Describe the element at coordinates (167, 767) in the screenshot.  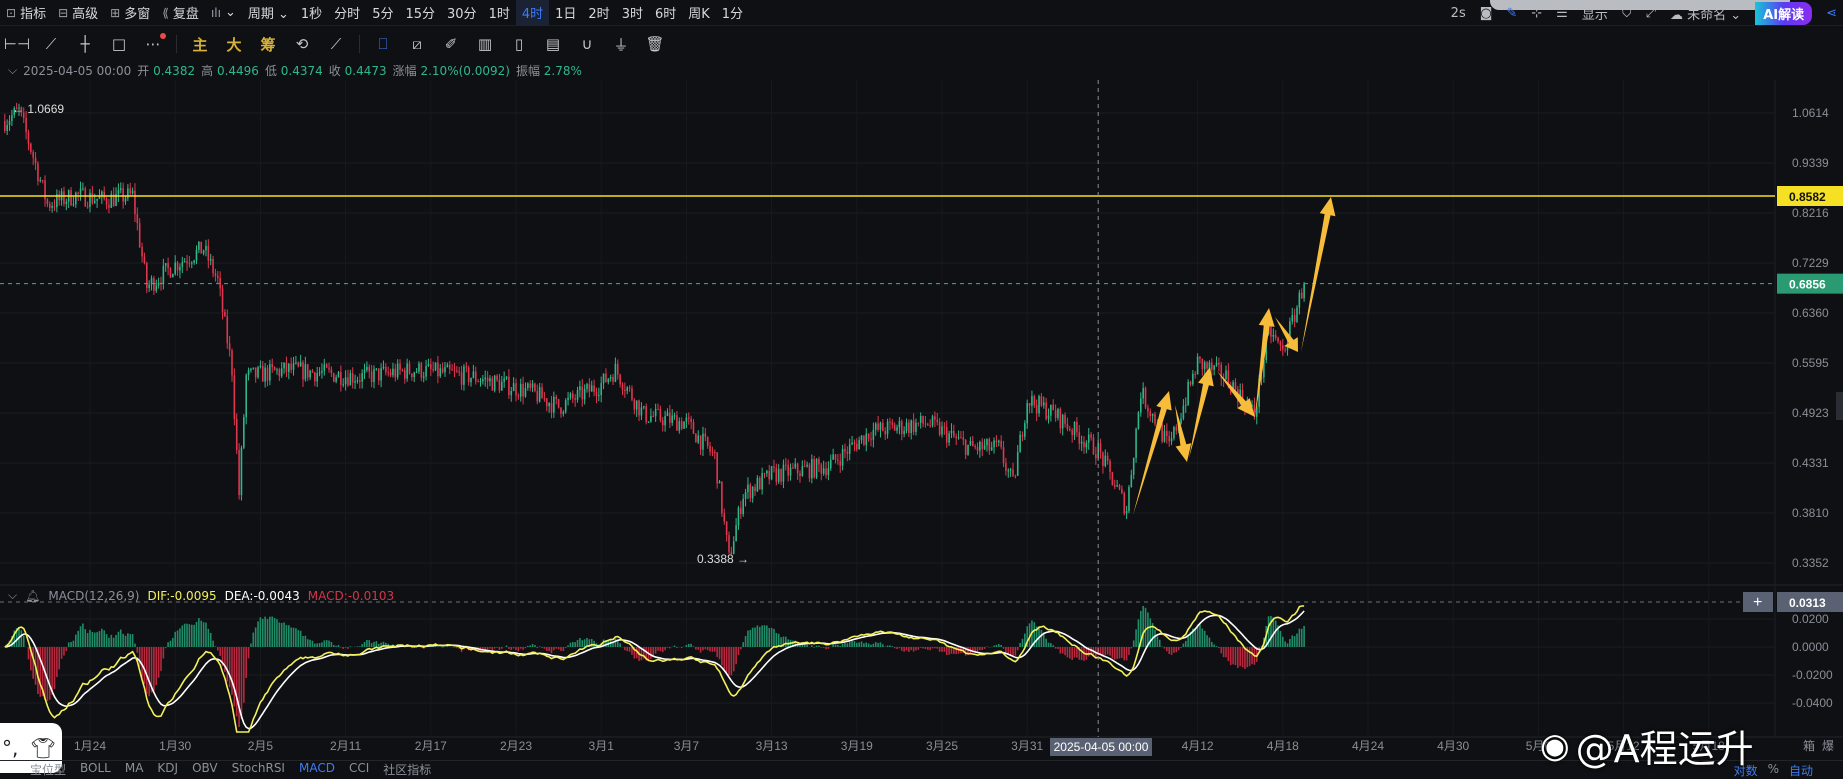
I see `indicator-kdj: KDJ` at that location.